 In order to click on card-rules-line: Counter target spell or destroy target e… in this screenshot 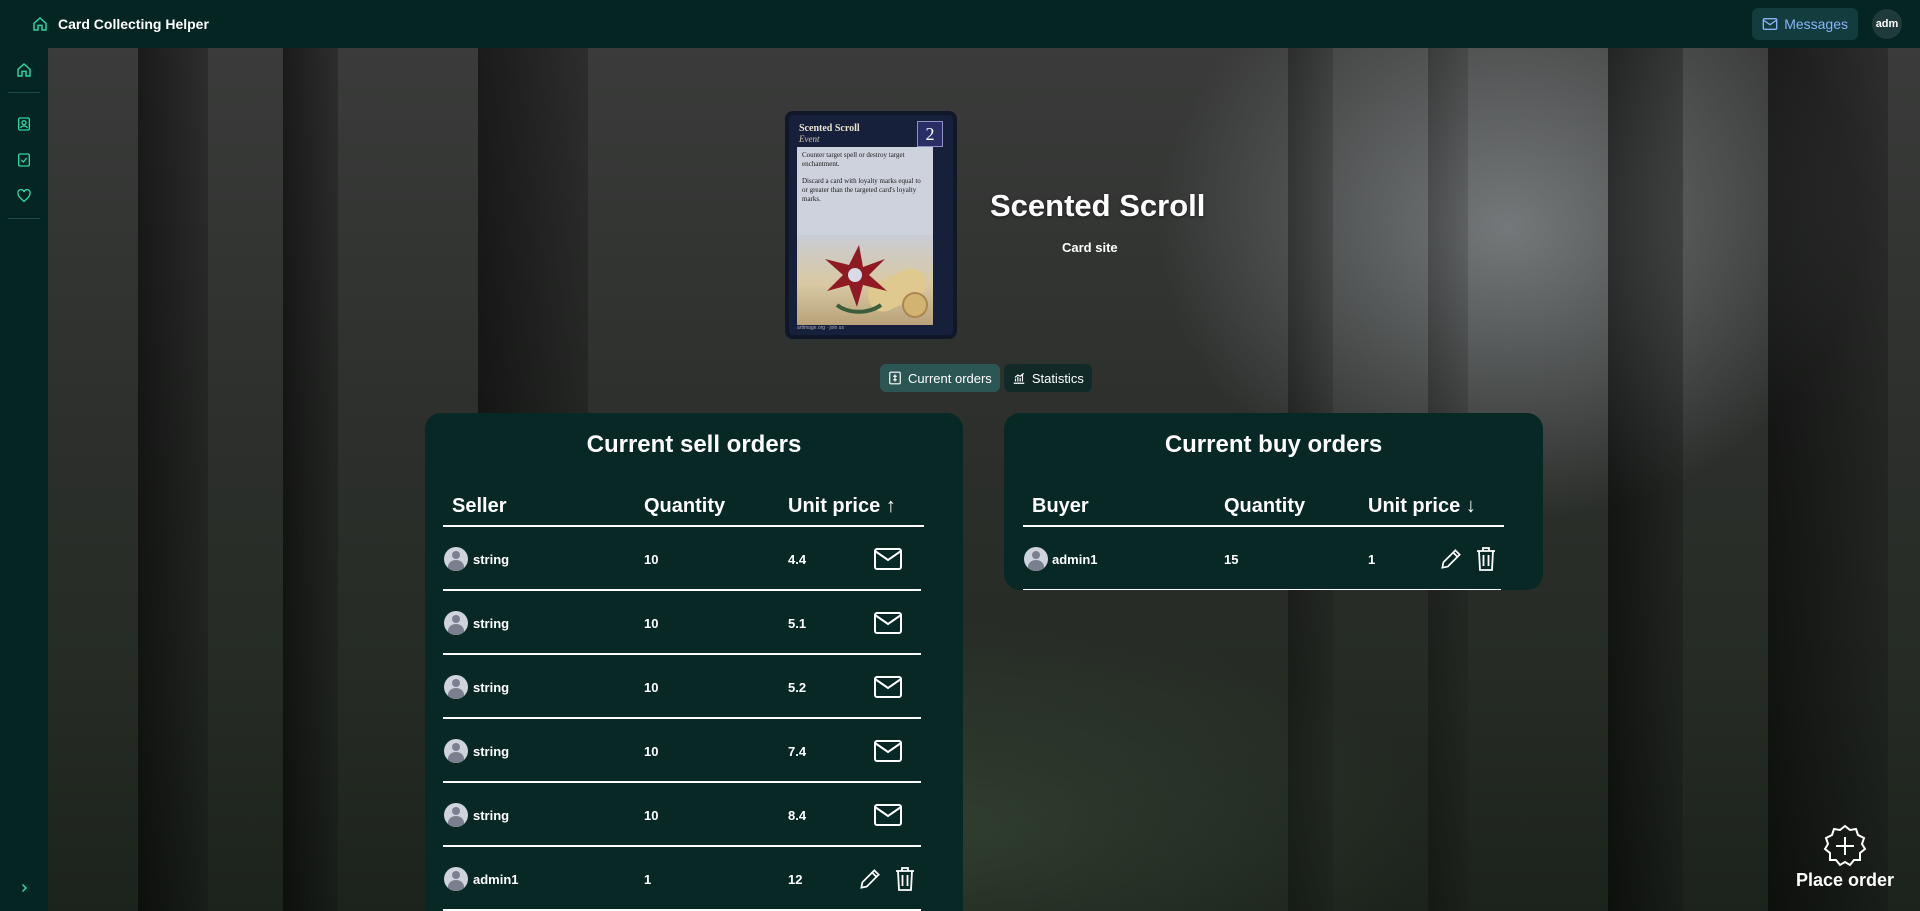, I will do `click(853, 159)`.